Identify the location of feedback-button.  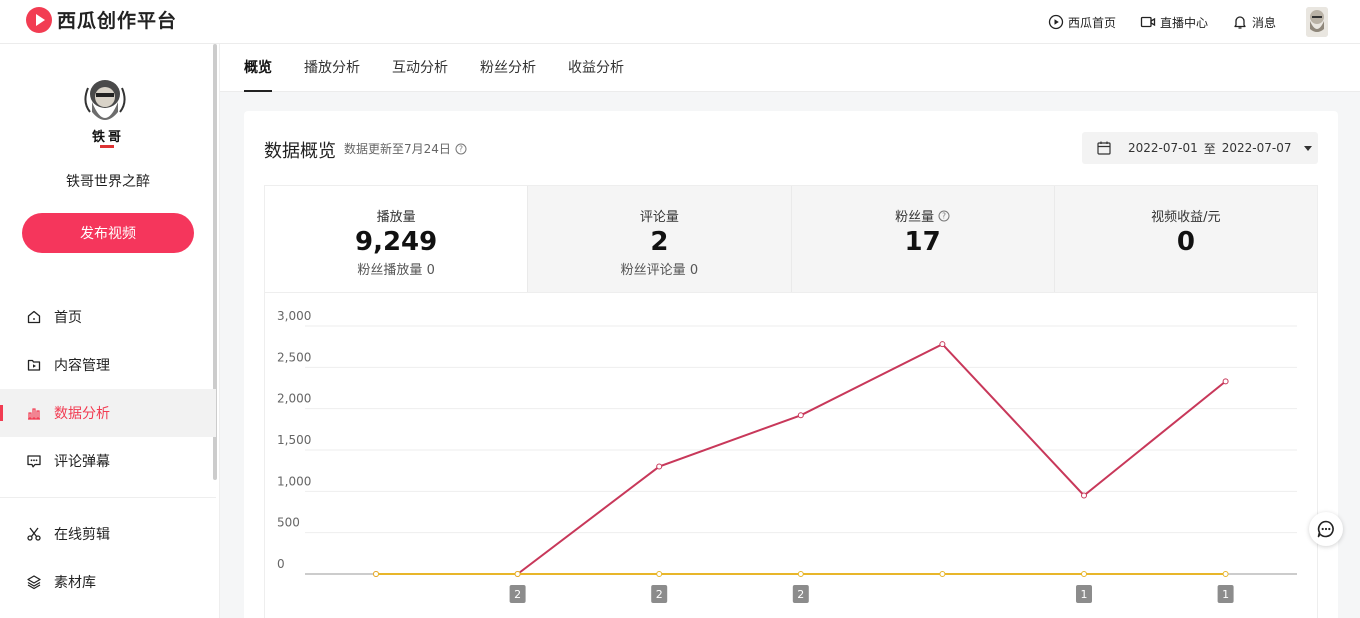
(1326, 529).